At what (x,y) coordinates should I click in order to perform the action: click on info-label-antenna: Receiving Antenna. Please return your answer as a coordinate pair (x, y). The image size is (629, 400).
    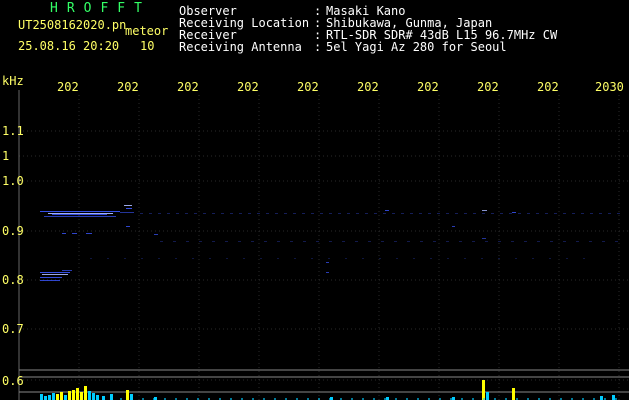
    Looking at the image, I should click on (240, 47).